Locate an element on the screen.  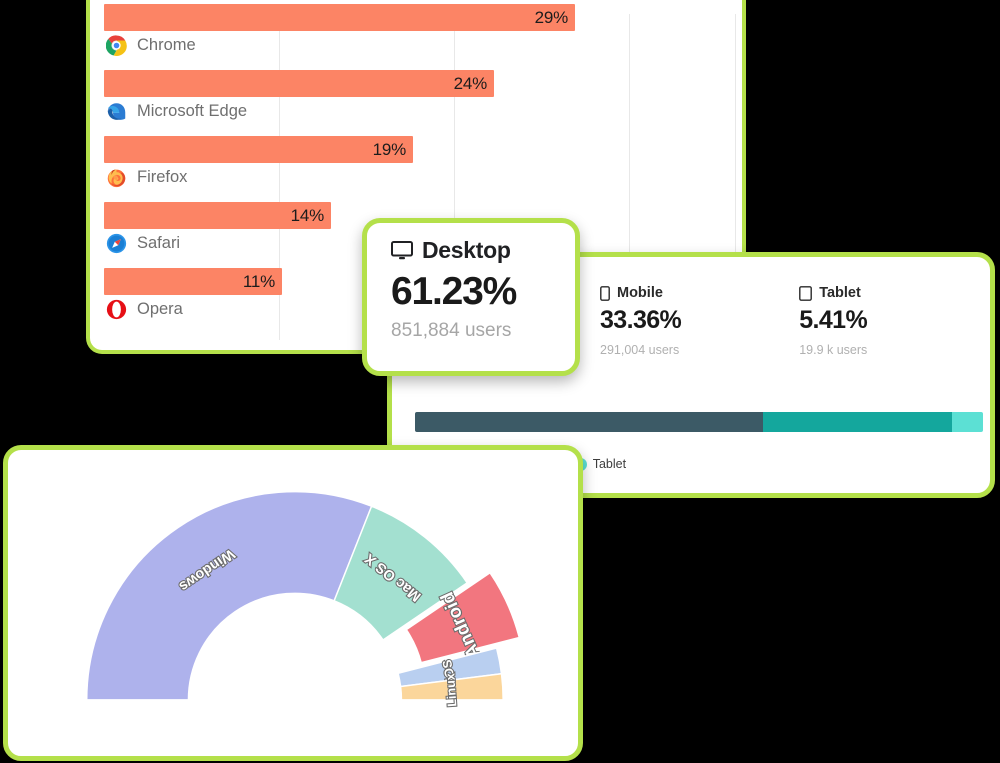
browser-value-label: 19% is located at coordinates (389, 149).